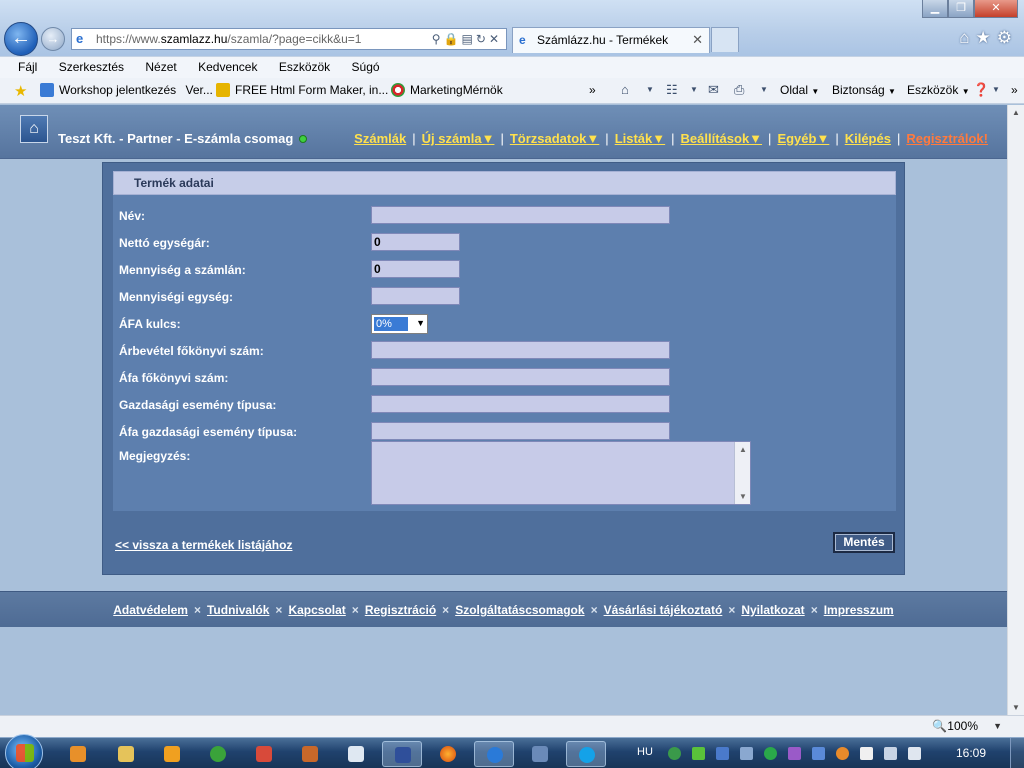 The width and height of the screenshot is (1024, 768). What do you see at coordinates (402, 754) in the screenshot?
I see `taskbar-save-app` at bounding box center [402, 754].